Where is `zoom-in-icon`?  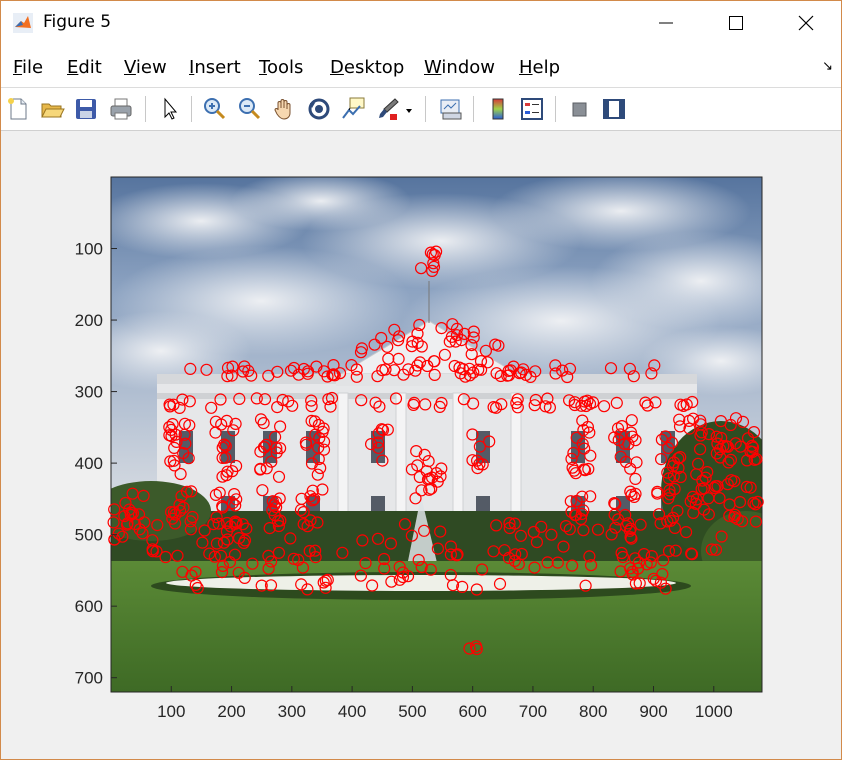 zoom-in-icon is located at coordinates (214, 109).